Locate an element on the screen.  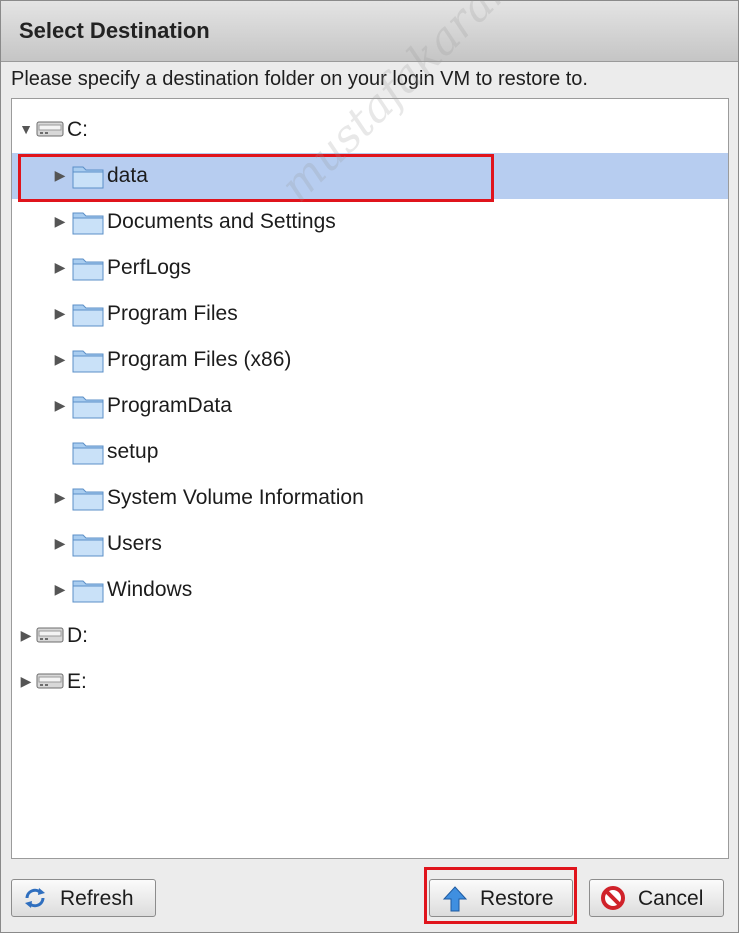
dialog-titlebar: Select Destination is located at coordinates (369, 31).